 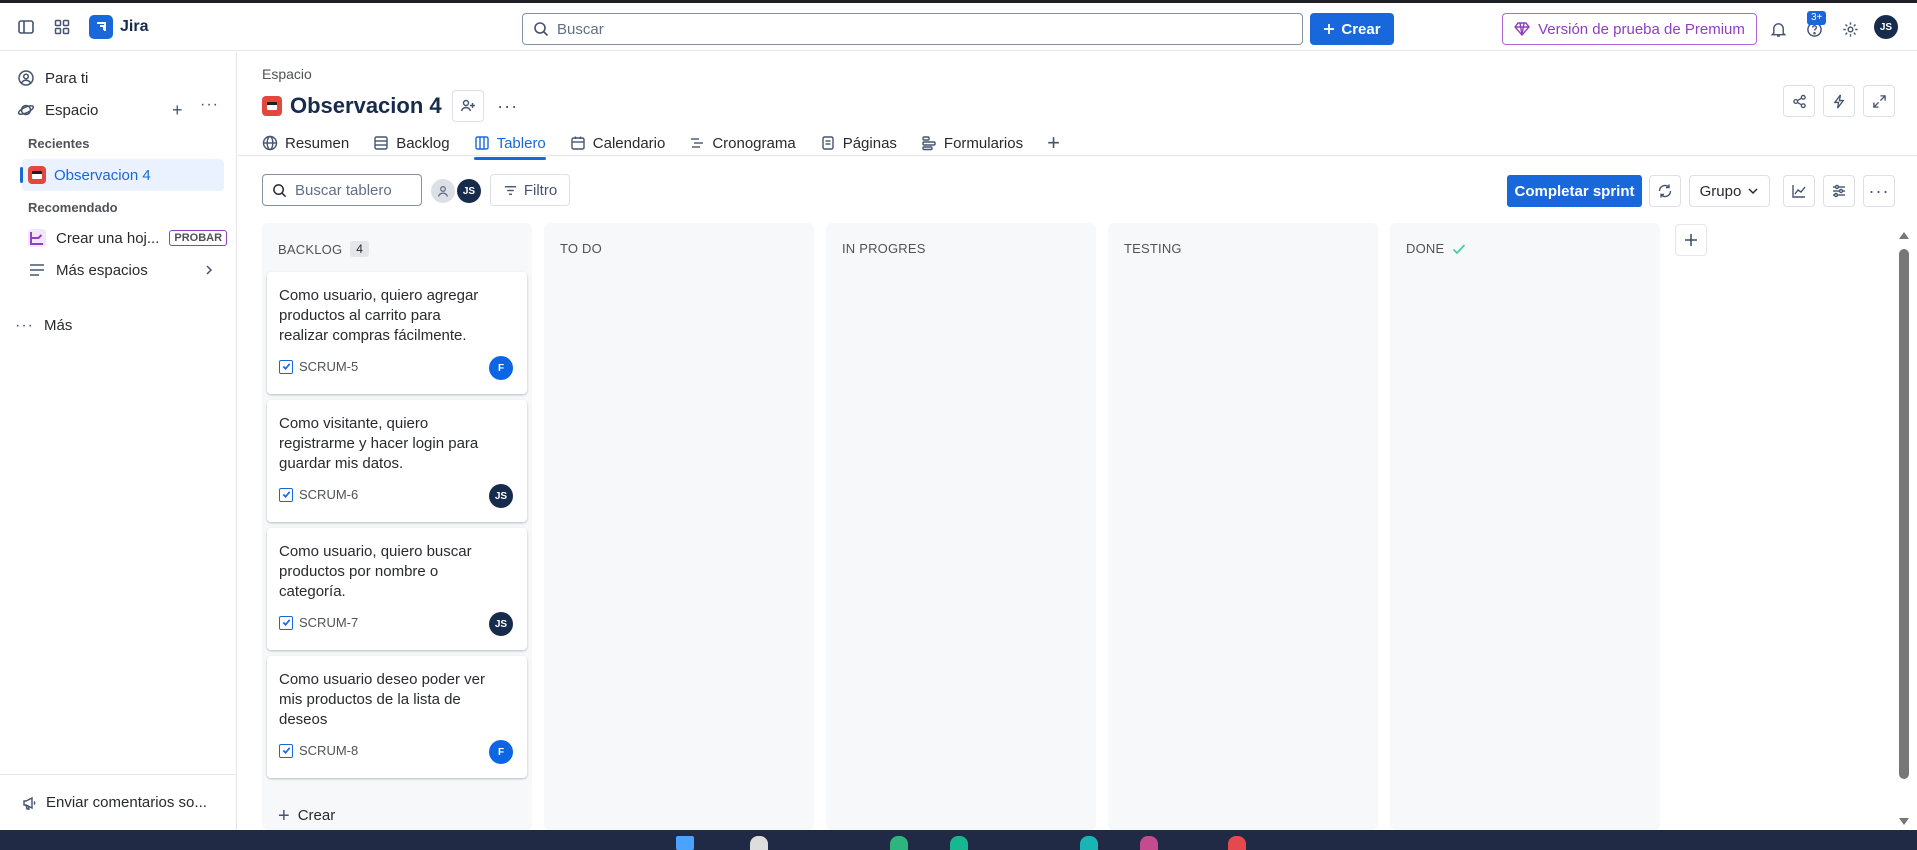 I want to click on add-column-plus-icon, so click(x=1691, y=240).